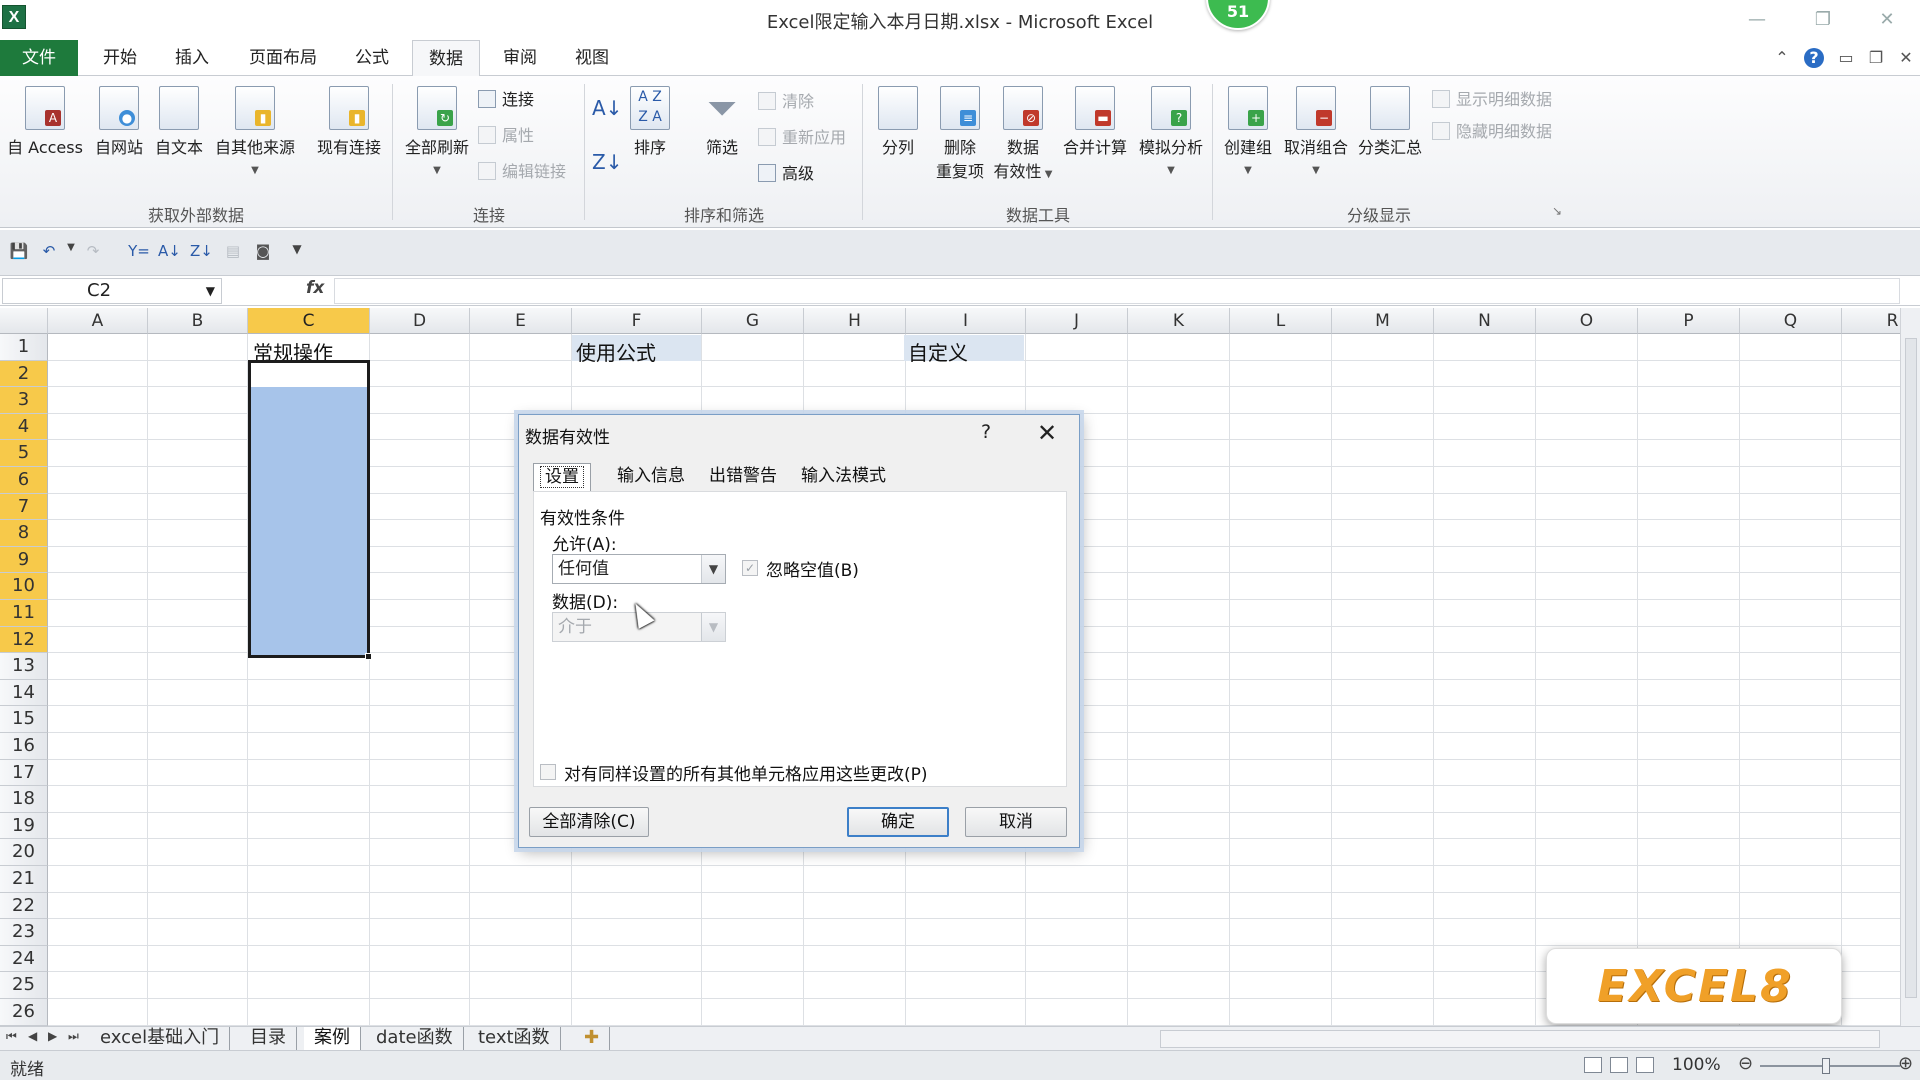  What do you see at coordinates (898, 822) in the screenshot?
I see `ok-button: 确定` at bounding box center [898, 822].